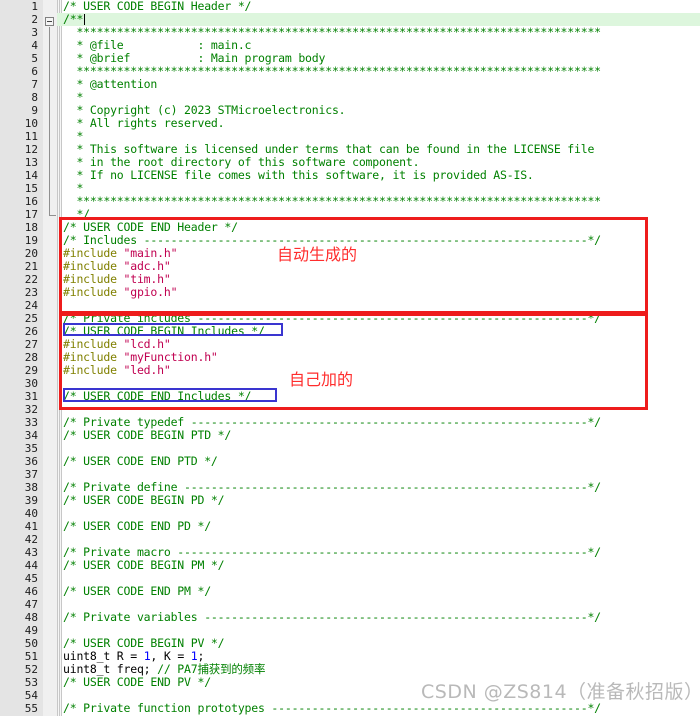 Image resolution: width=700 pixels, height=716 pixels. Describe the element at coordinates (31, 578) in the screenshot. I see `line-number: 45` at that location.